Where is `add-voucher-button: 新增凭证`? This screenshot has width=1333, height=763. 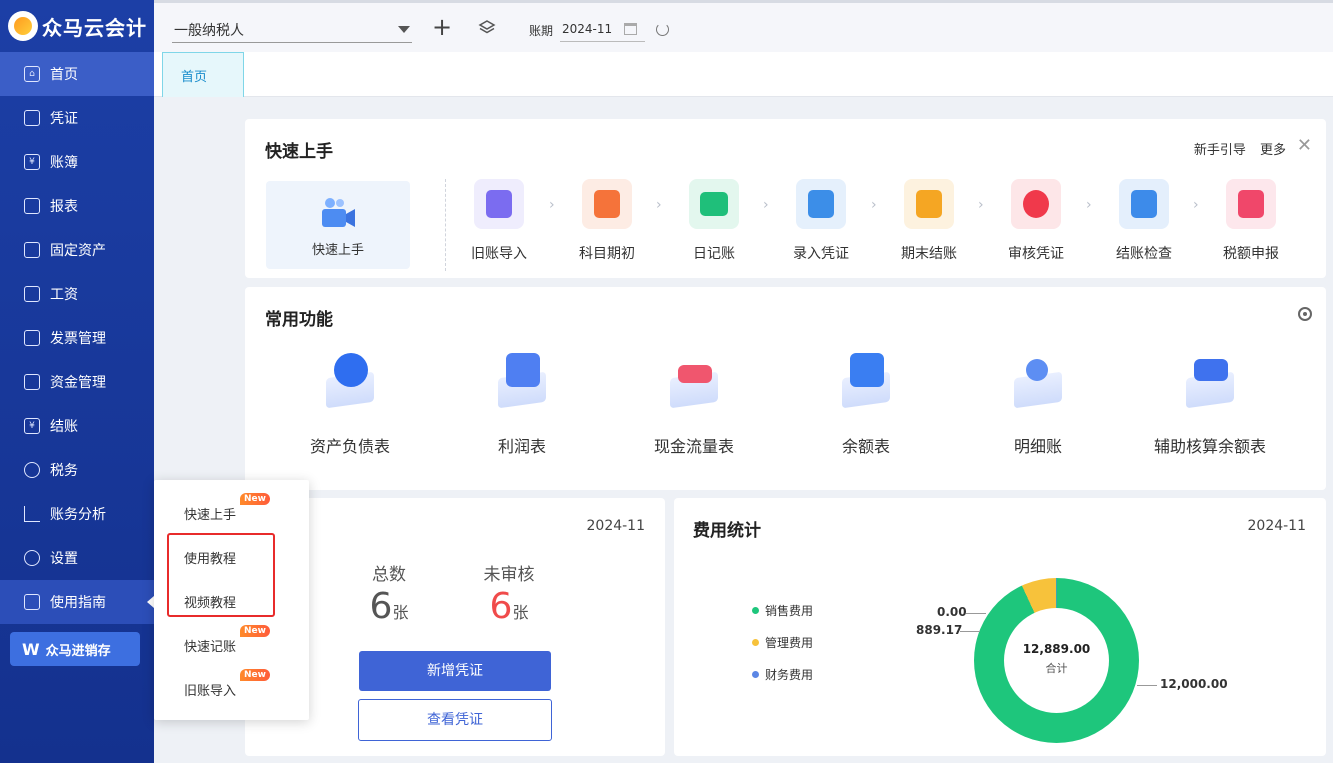 add-voucher-button: 新增凭证 is located at coordinates (455, 671).